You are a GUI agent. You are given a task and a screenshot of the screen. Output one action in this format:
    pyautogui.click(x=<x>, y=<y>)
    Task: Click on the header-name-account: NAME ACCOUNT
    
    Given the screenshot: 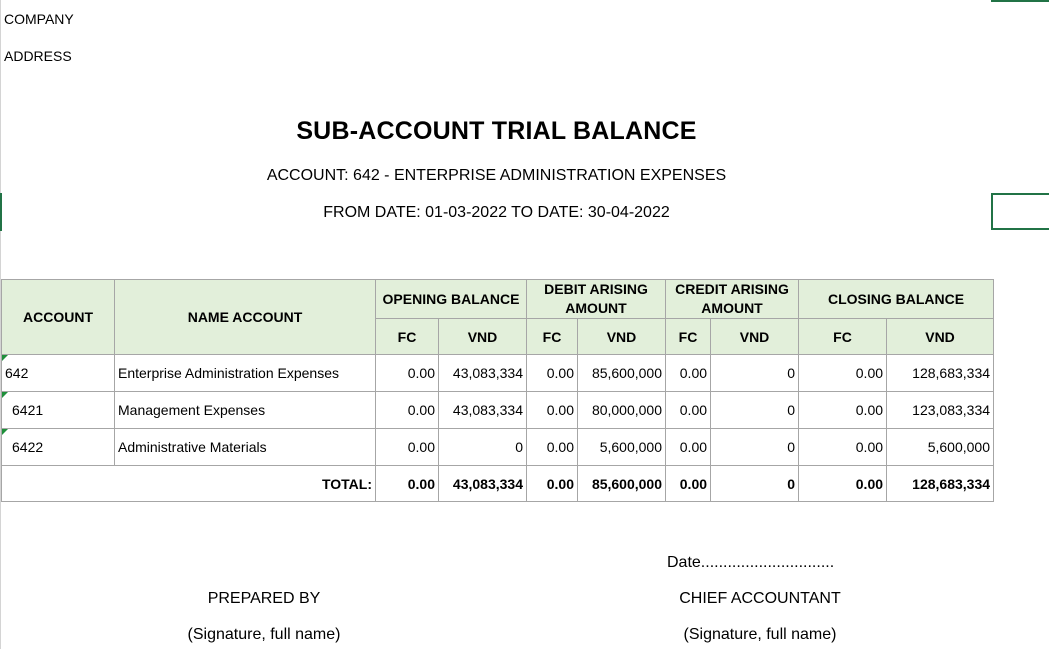 What is the action you would take?
    pyautogui.click(x=245, y=317)
    